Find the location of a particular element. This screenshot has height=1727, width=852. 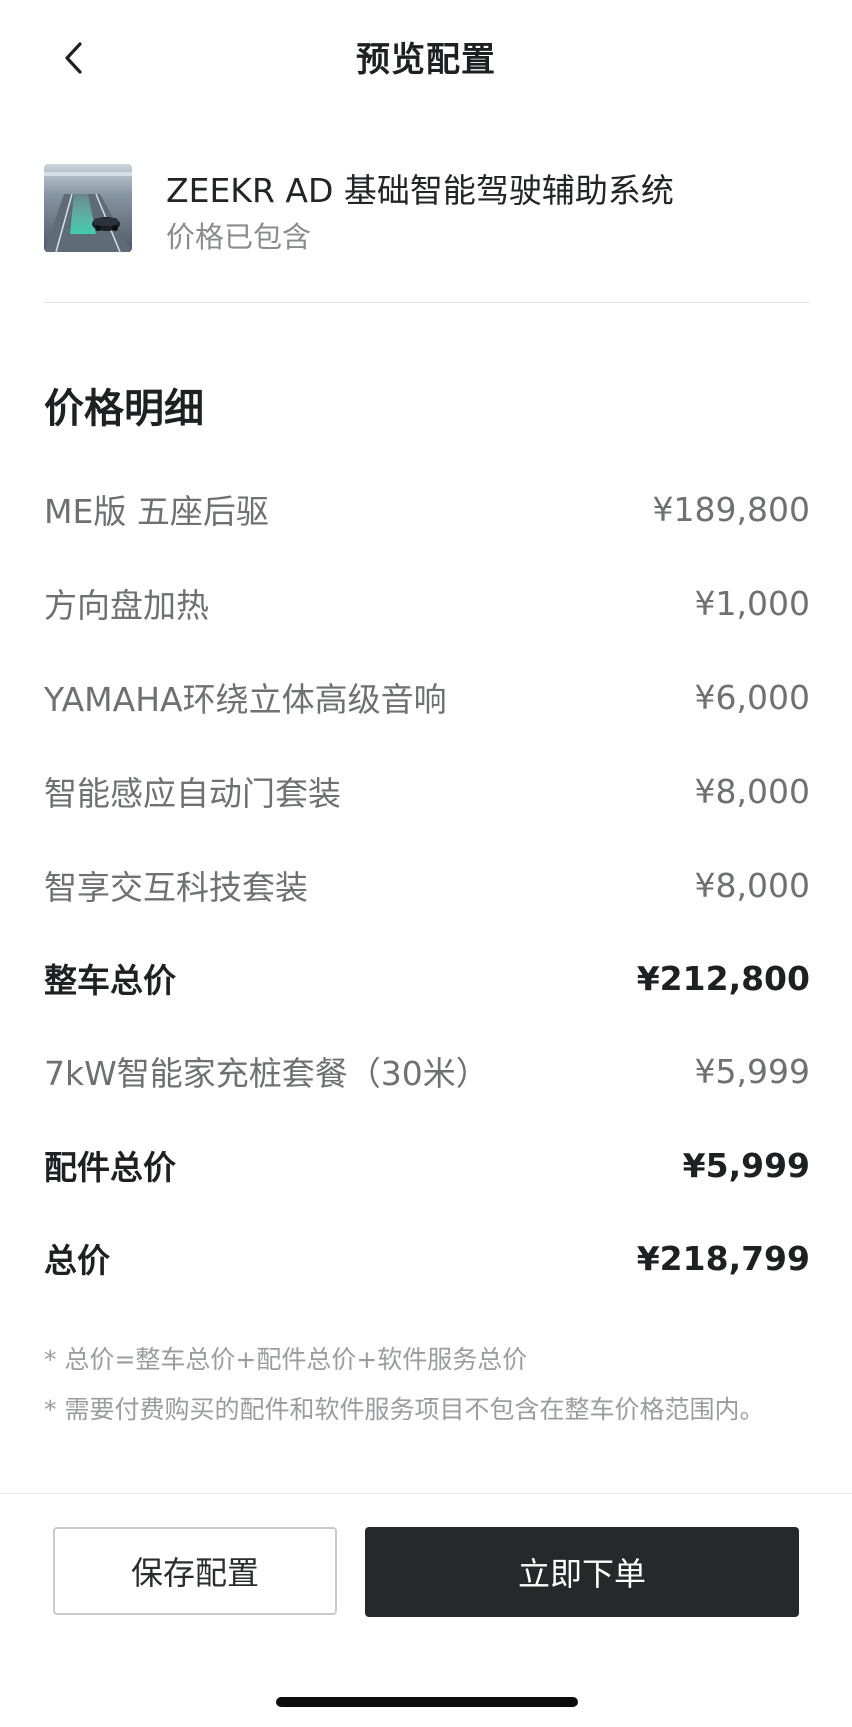

price-row-label: YAMAHA环绕立体高级音响 is located at coordinates (245, 699).